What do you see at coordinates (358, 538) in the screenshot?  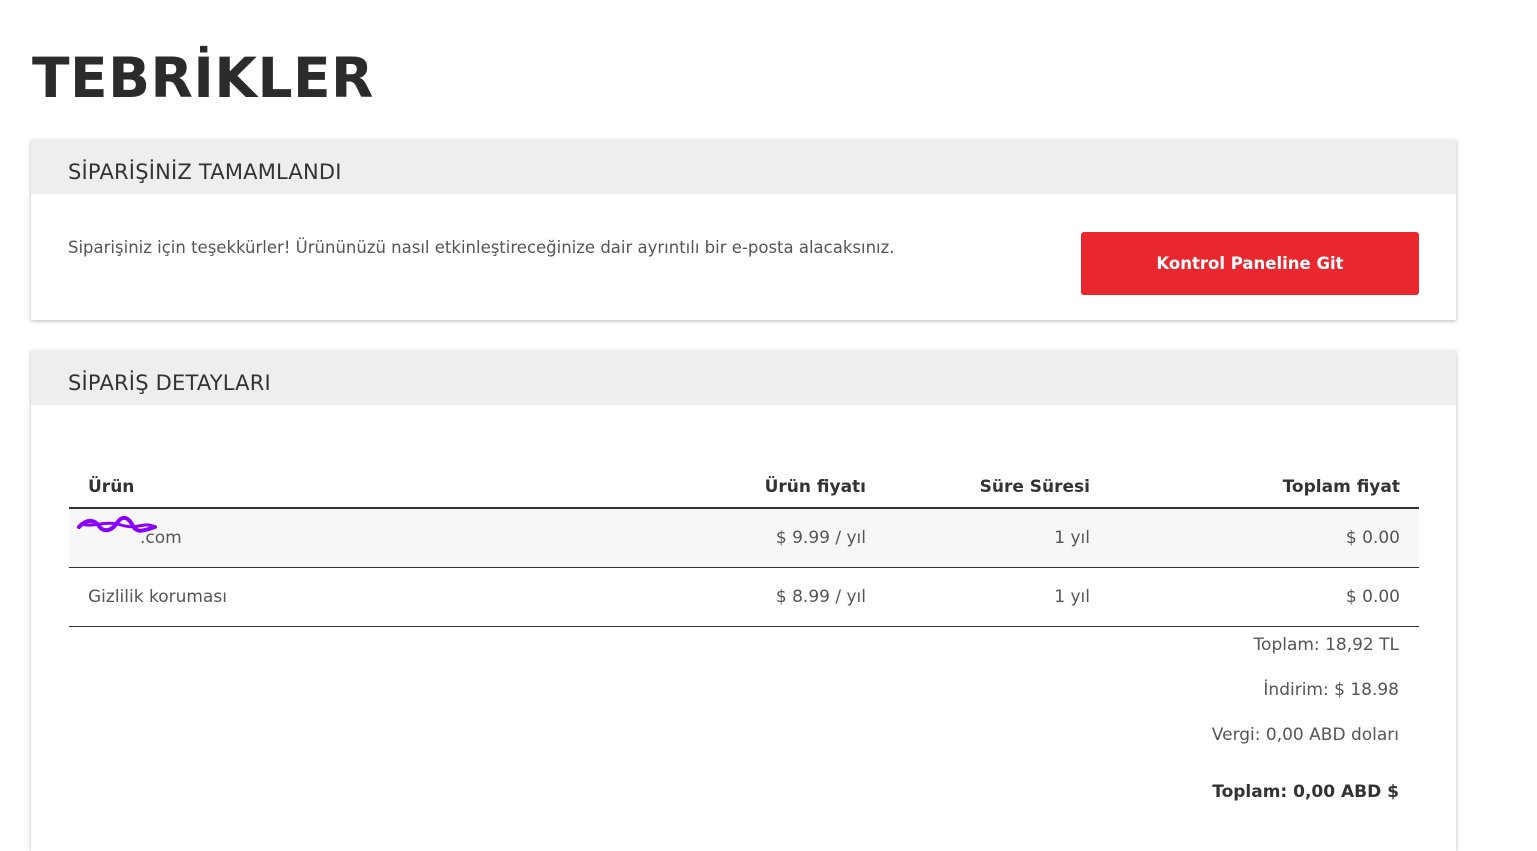 I see `product-cell-domain: .com` at bounding box center [358, 538].